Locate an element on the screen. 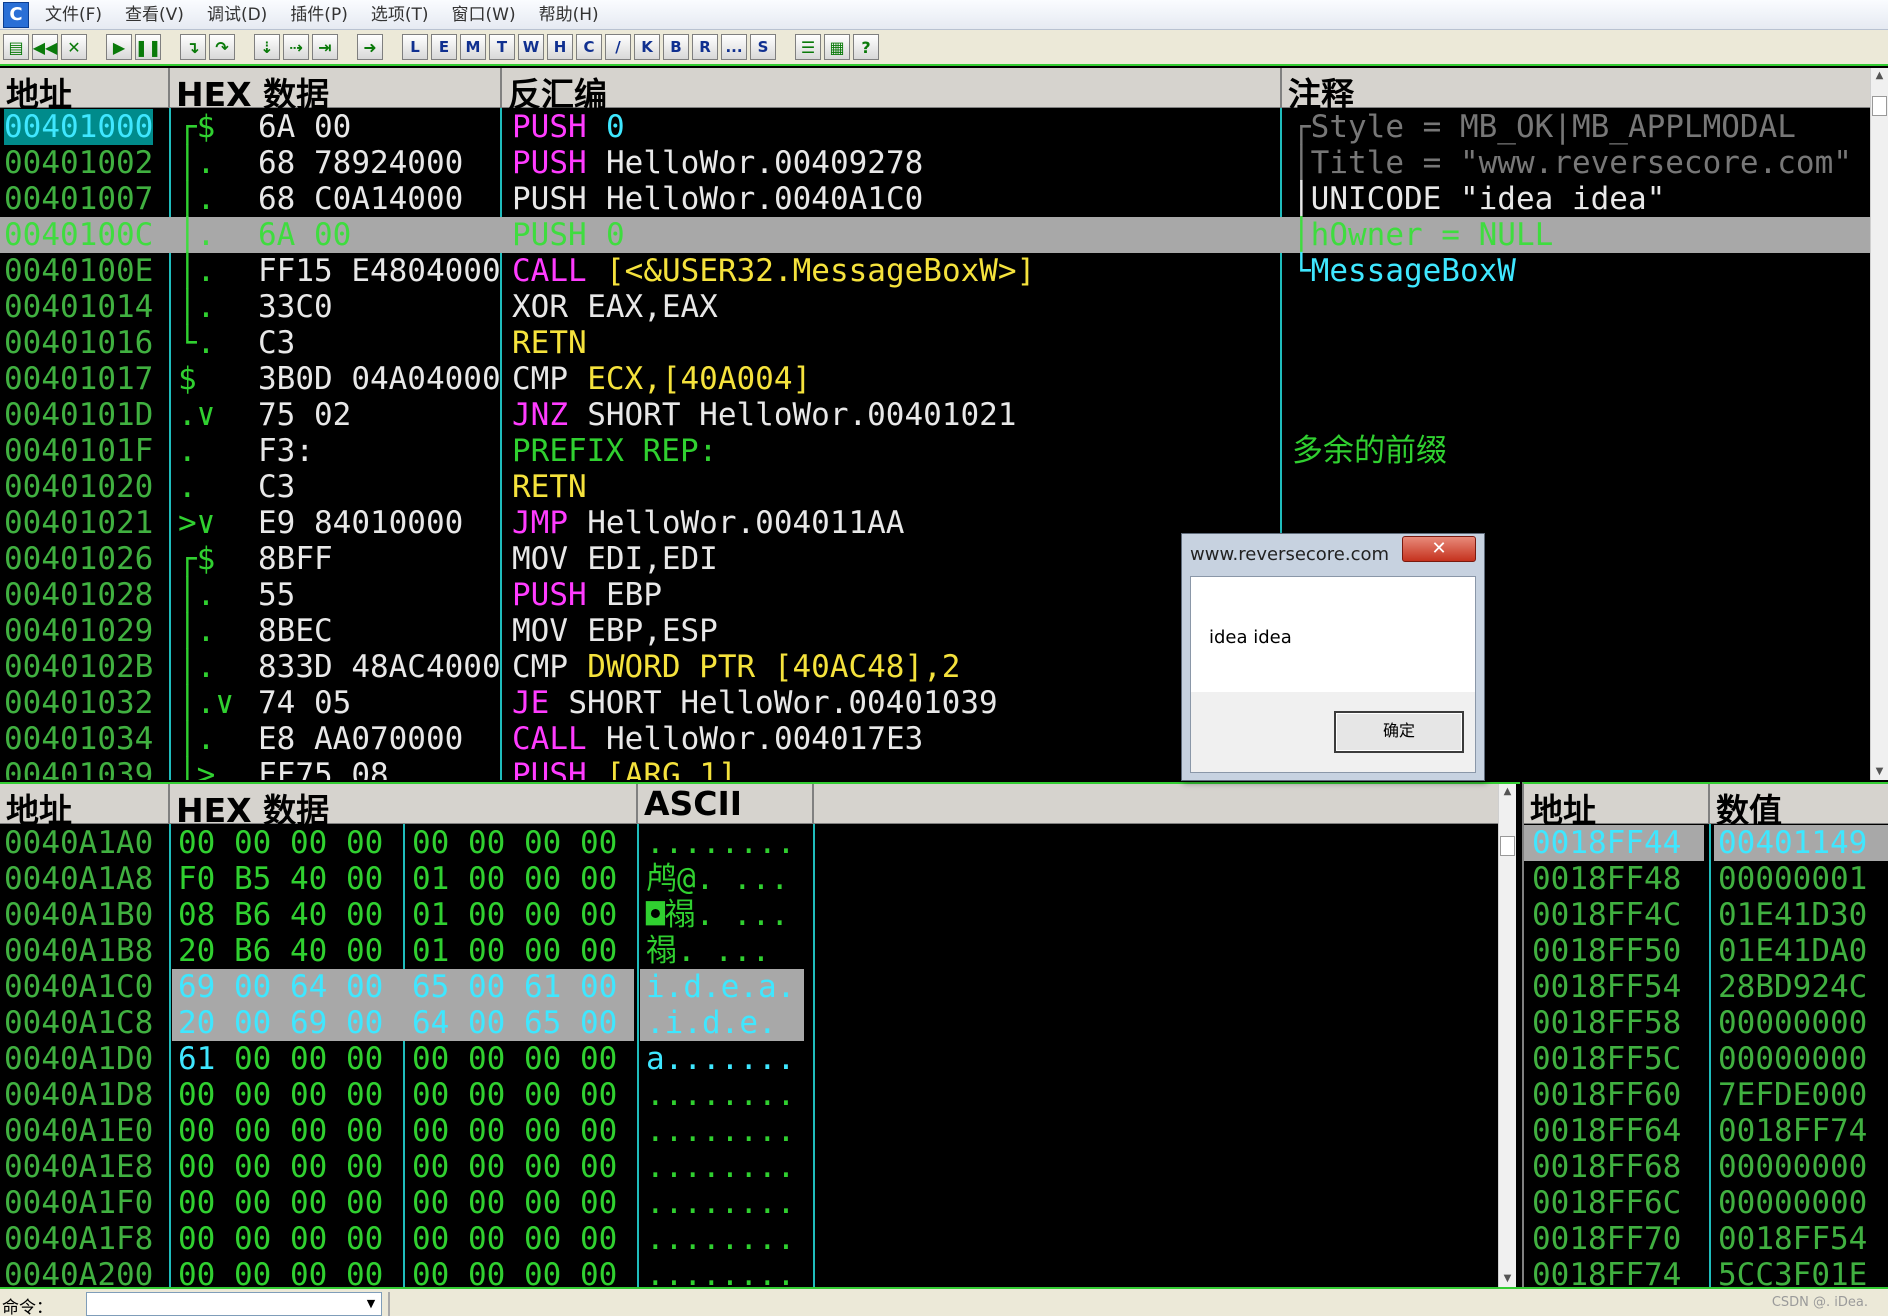 The width and height of the screenshot is (1888, 1316). menu-view: 查看(V) is located at coordinates (156, 15).